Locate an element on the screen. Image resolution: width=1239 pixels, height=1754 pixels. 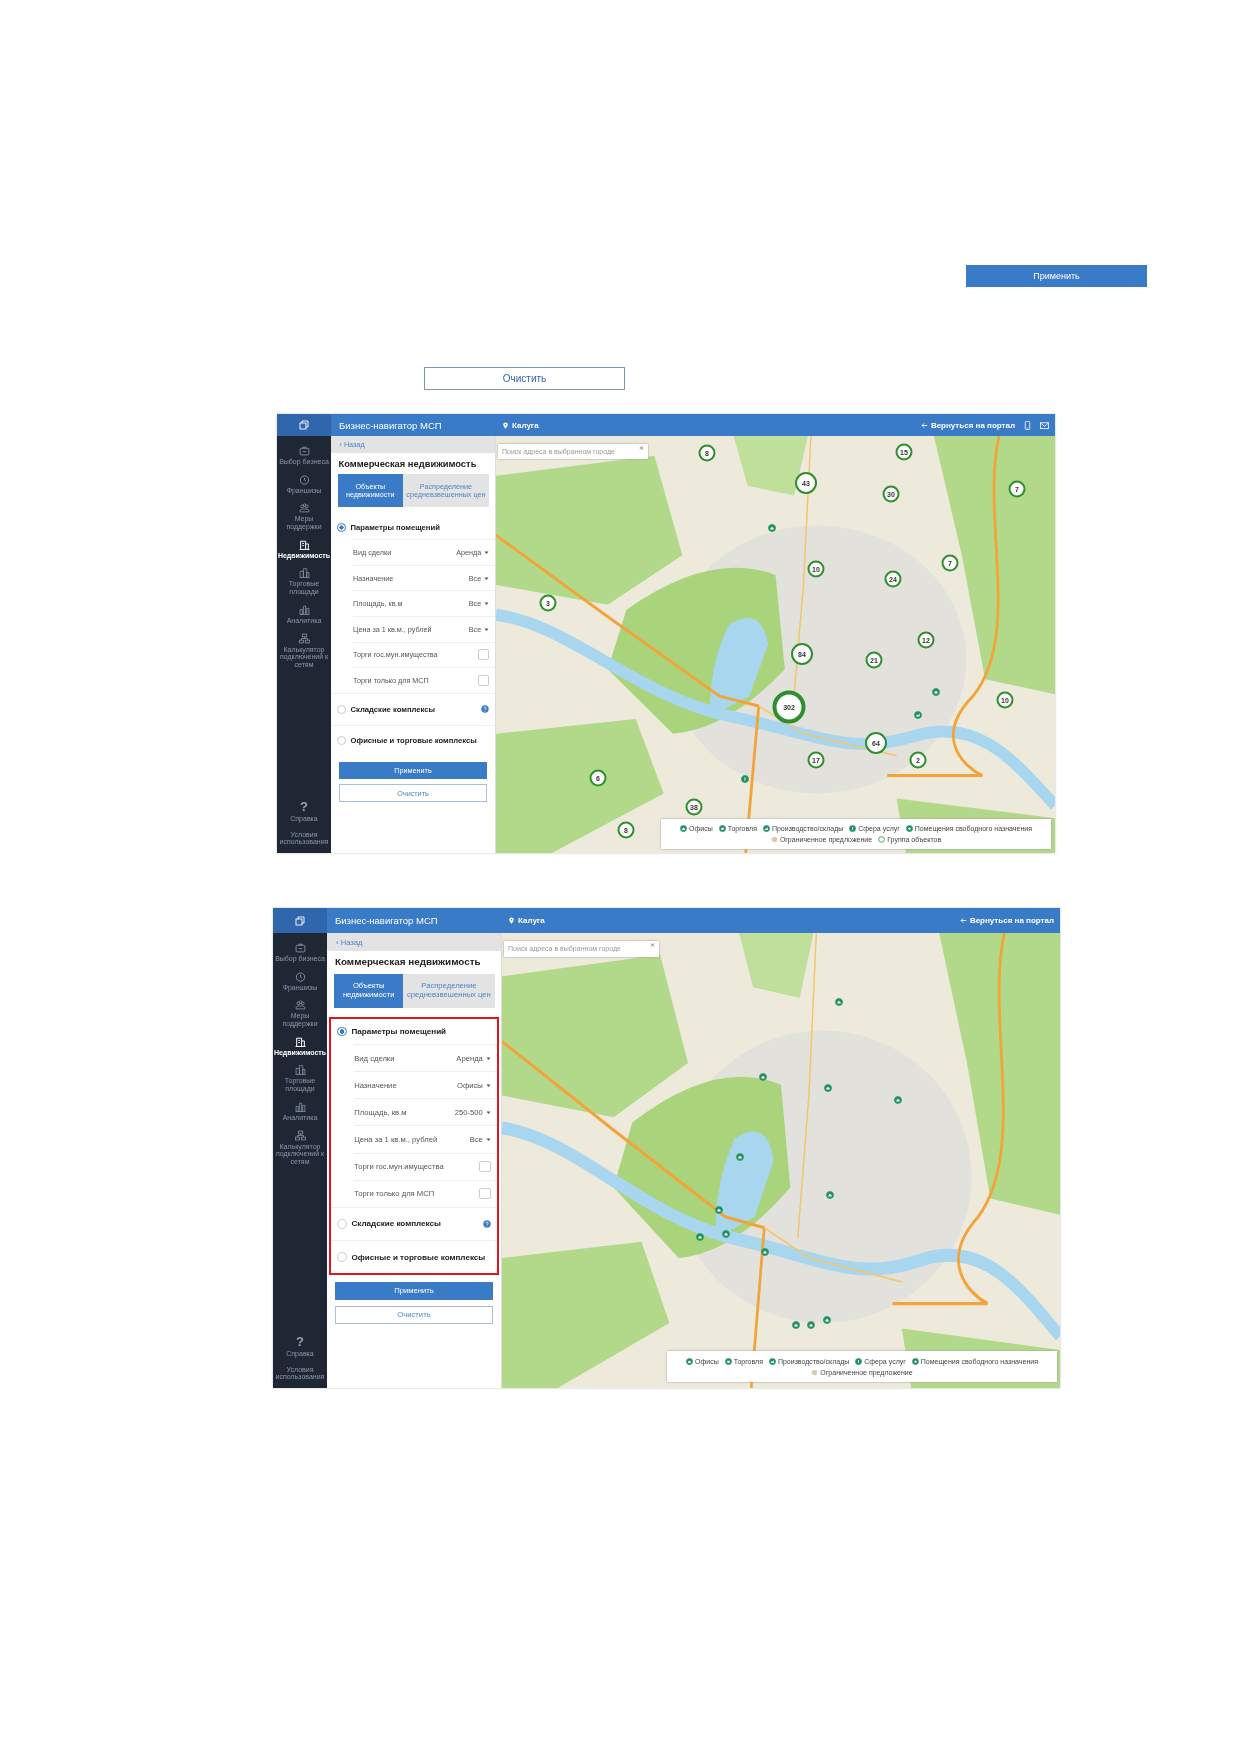
ring-icon is located at coordinates (882, 839).